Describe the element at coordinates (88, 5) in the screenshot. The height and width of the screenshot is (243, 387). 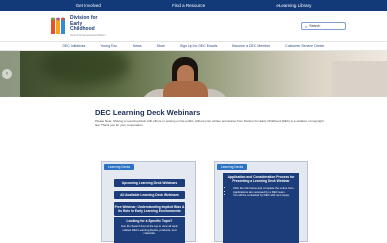
I see `topbar-item-get-involved: Get Involved` at that location.